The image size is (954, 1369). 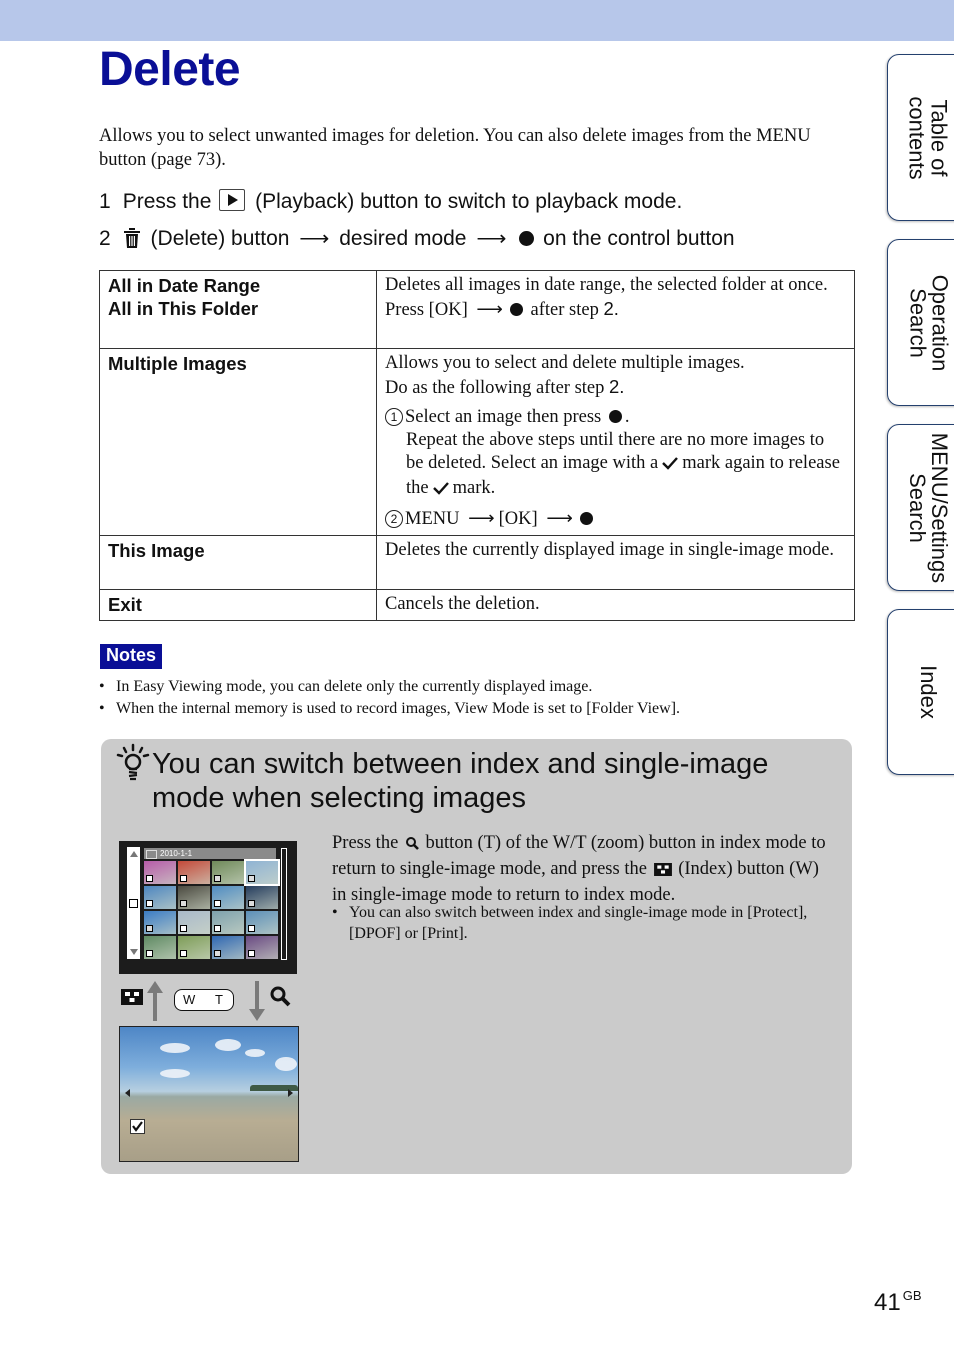 I want to click on sidetab-menu-settings-search: MENU/Settings Search, so click(x=920, y=507).